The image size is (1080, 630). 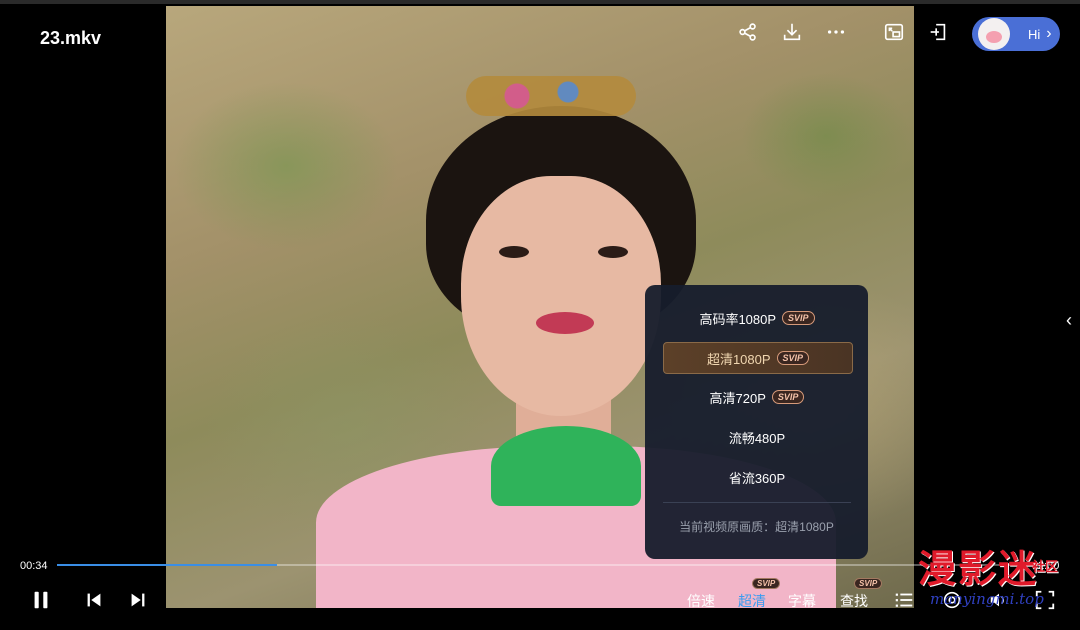 I want to click on pause-button, so click(x=41, y=600).